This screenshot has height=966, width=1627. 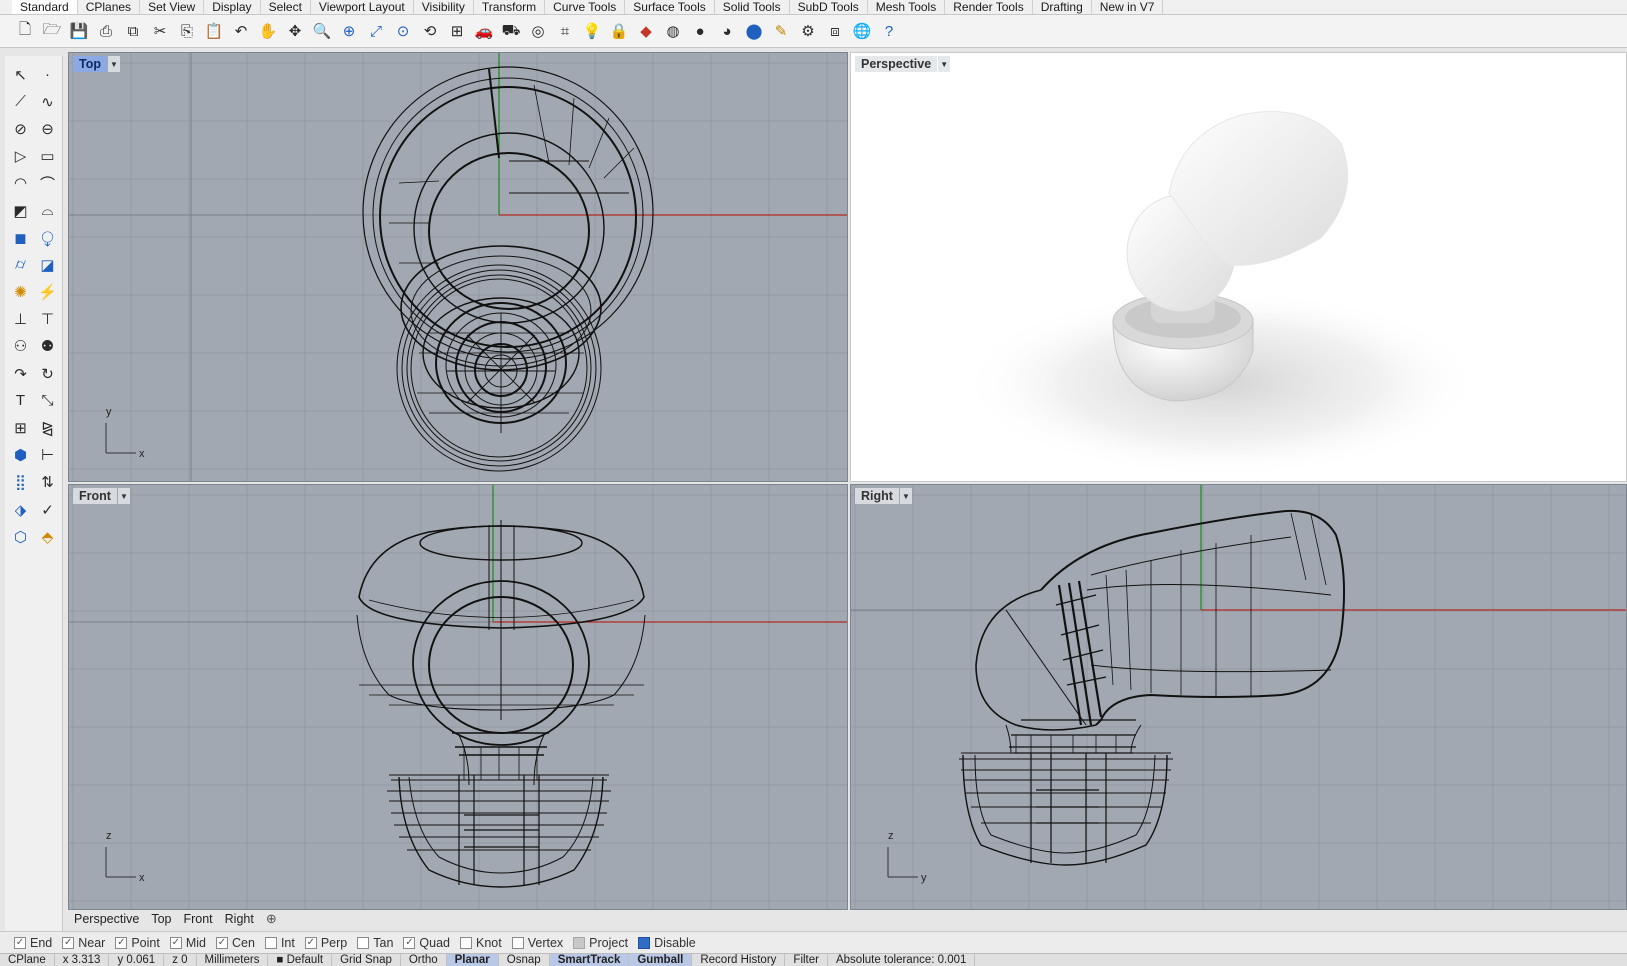 What do you see at coordinates (83, 943) in the screenshot?
I see `osnap-near: ✓ Near` at bounding box center [83, 943].